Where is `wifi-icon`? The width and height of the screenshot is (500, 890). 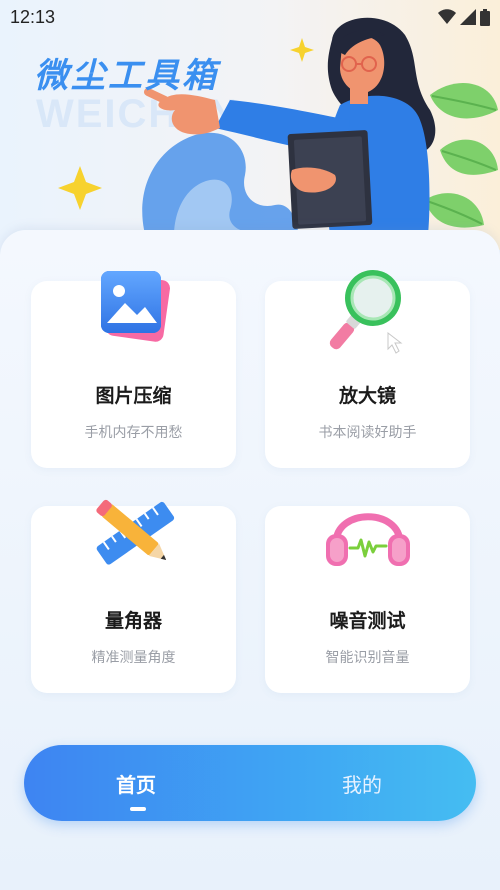 wifi-icon is located at coordinates (447, 16).